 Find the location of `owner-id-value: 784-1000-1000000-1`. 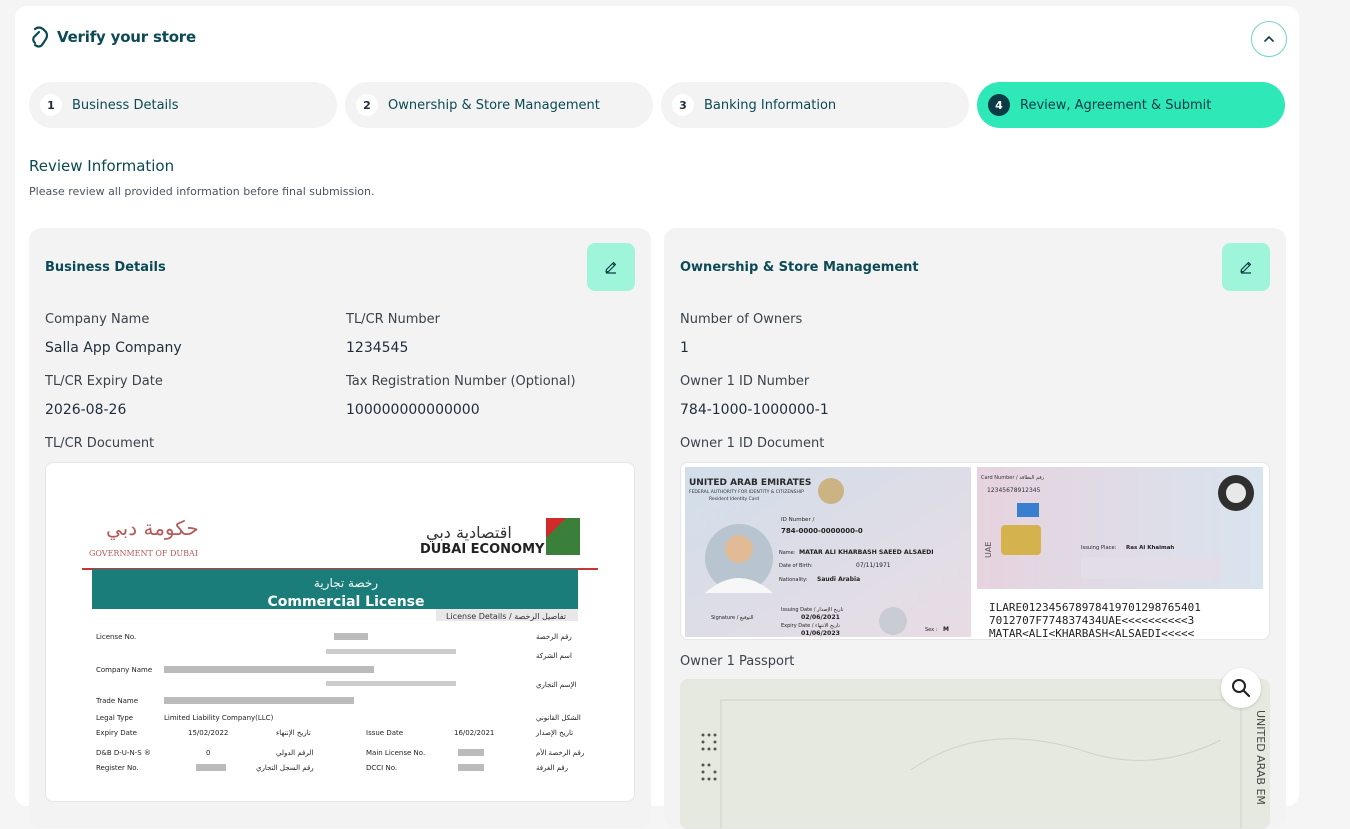

owner-id-value: 784-1000-1000000-1 is located at coordinates (754, 410).